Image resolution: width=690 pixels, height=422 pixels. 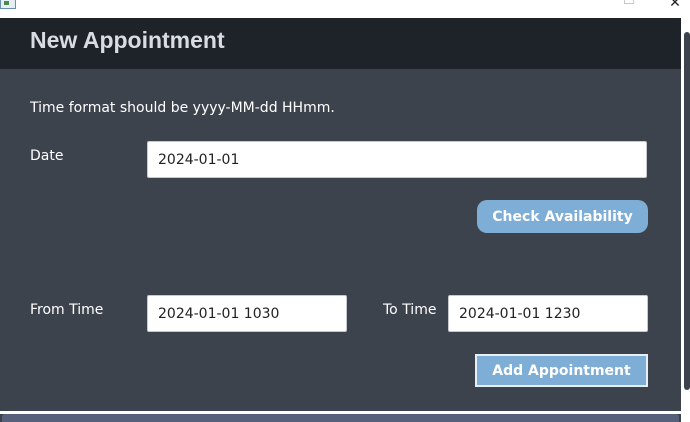 I want to click on close-button: ✕, so click(x=671, y=7).